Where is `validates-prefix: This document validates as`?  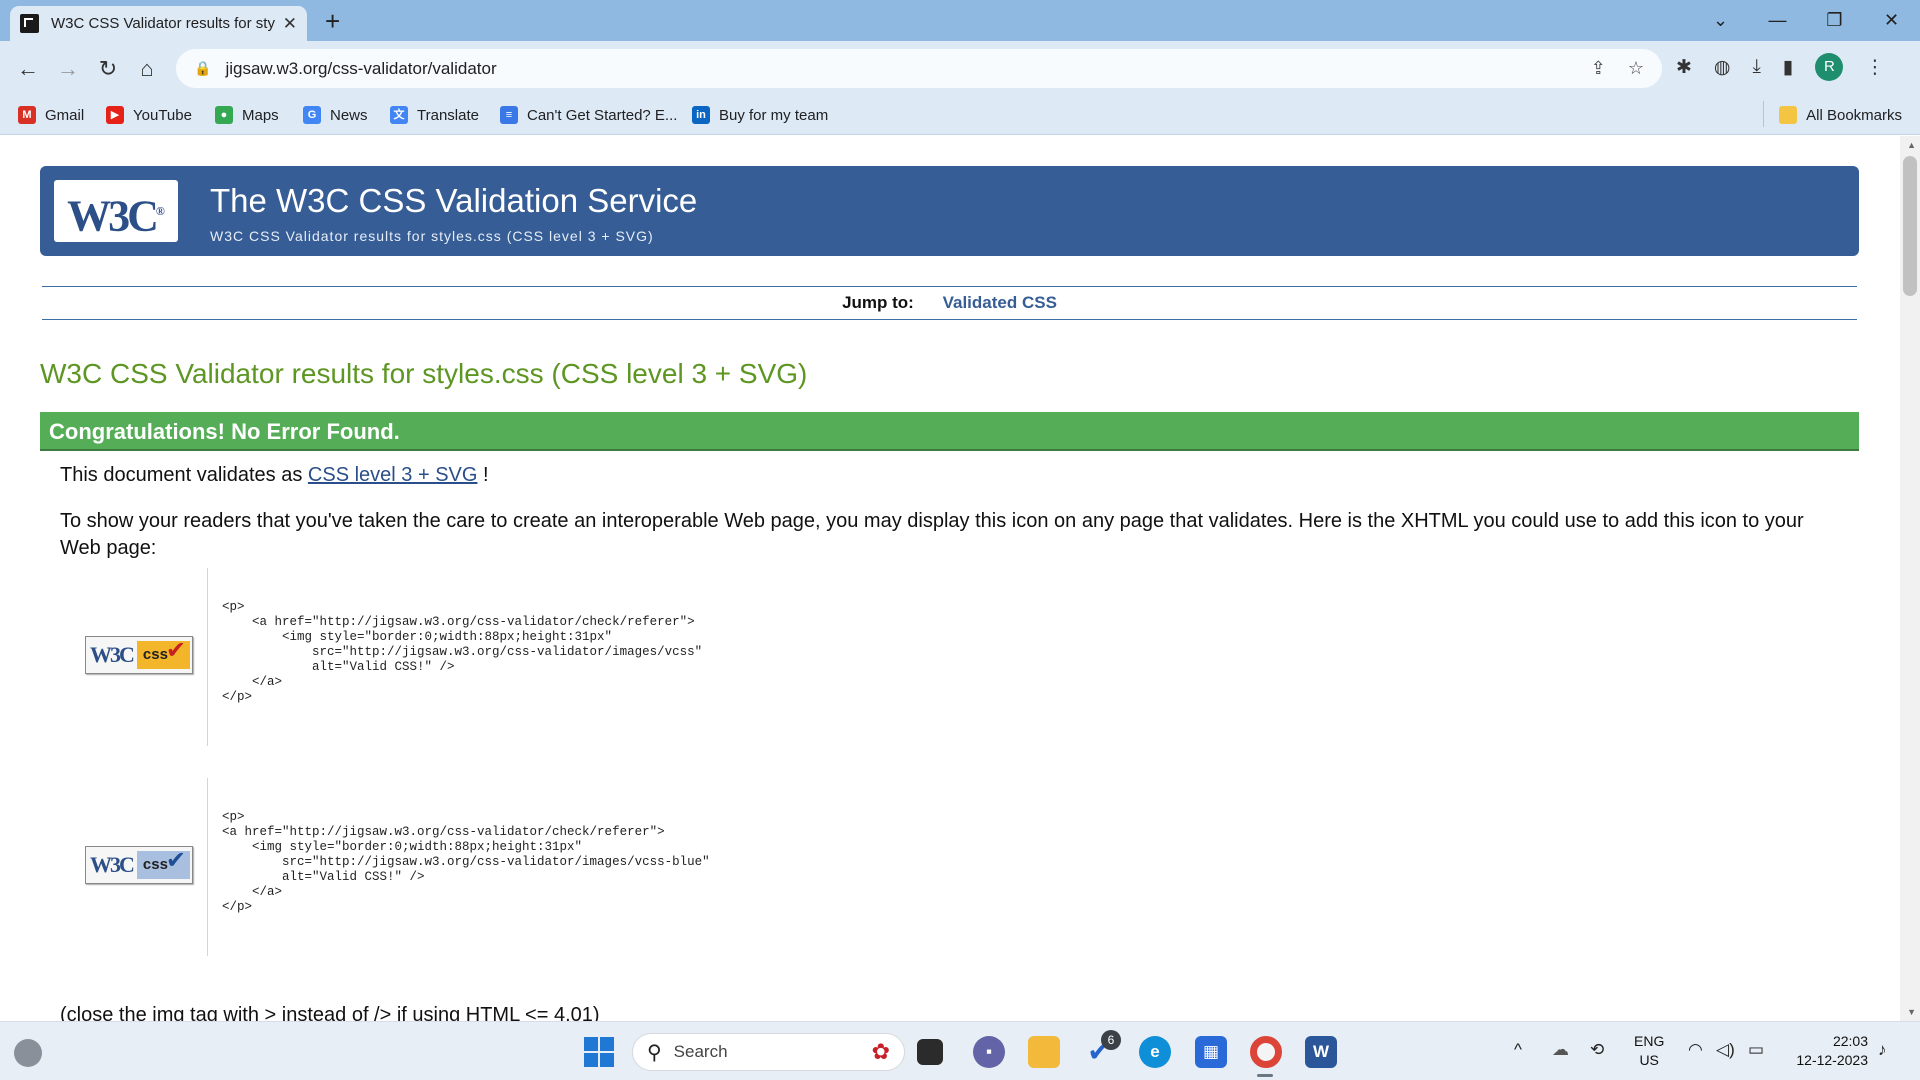
validates-prefix: This document validates as is located at coordinates (184, 475).